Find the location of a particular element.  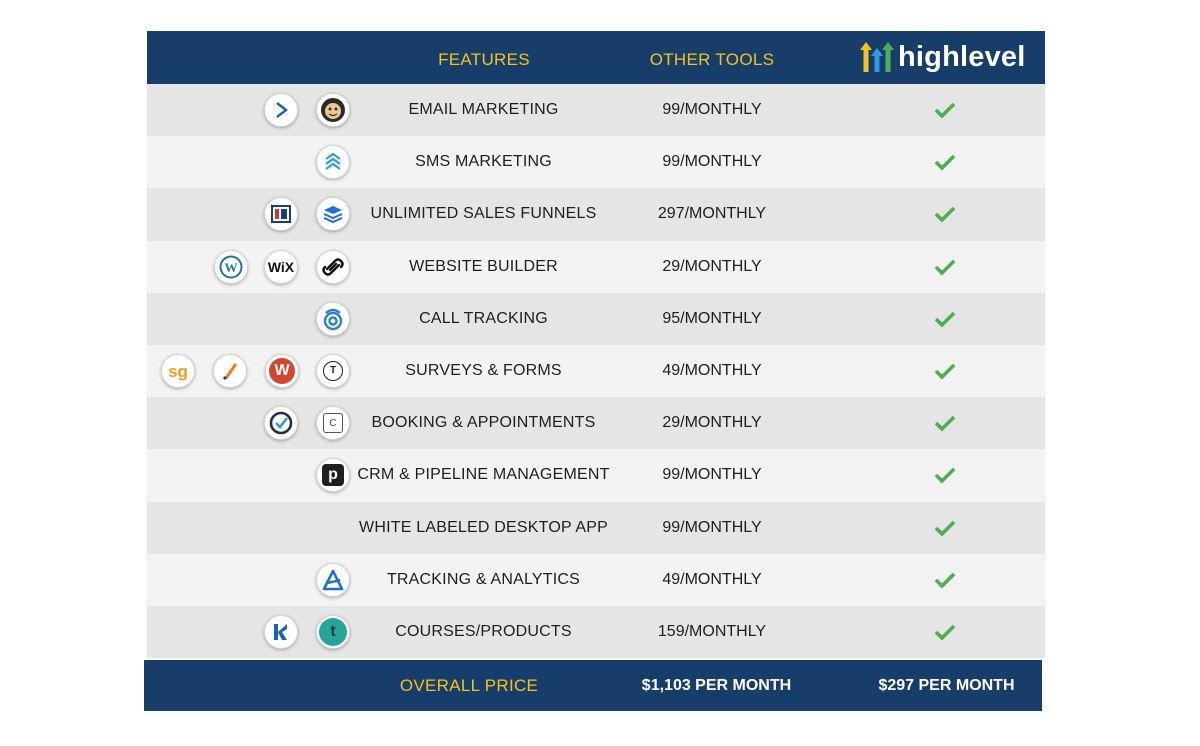

feature-label: CALL TRACKING is located at coordinates (483, 318).